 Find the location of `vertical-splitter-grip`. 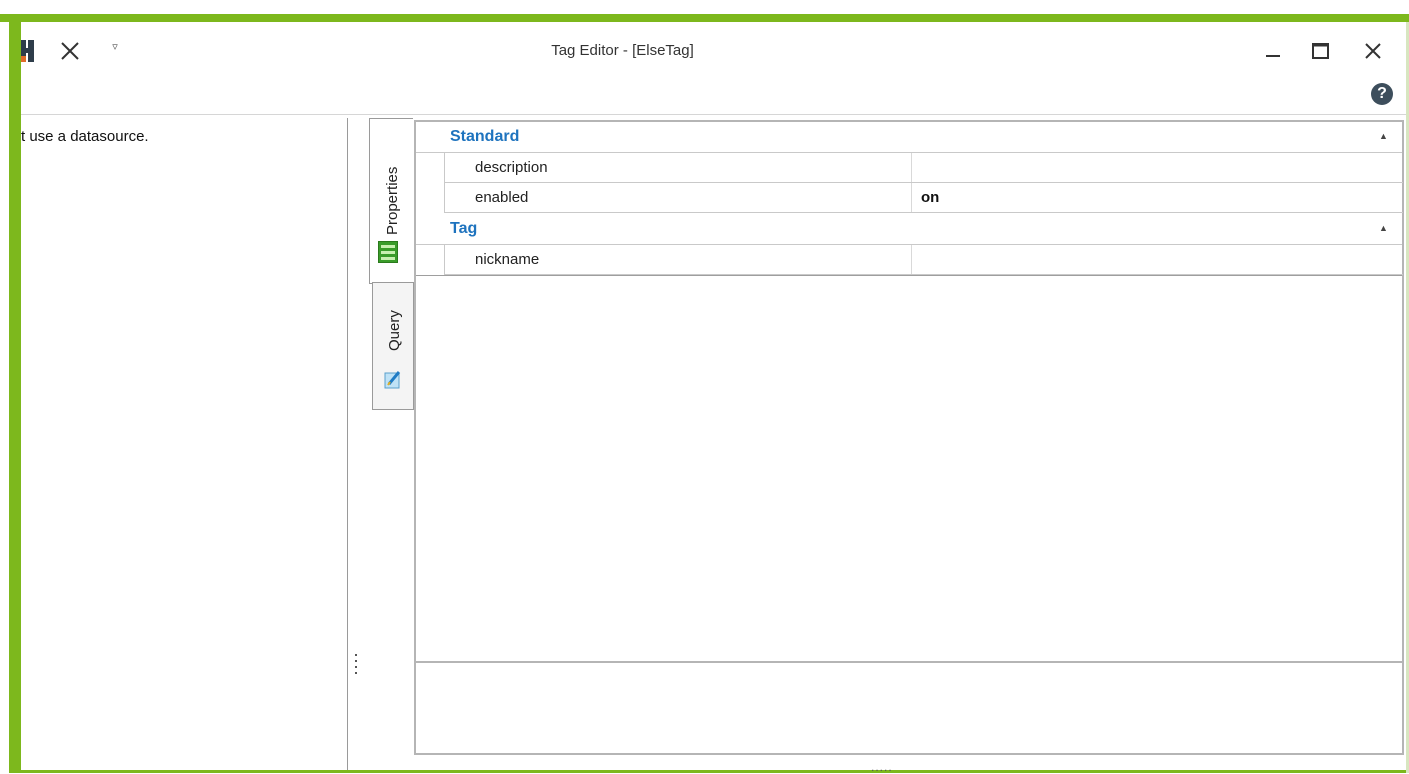

vertical-splitter-grip is located at coordinates (356, 665).